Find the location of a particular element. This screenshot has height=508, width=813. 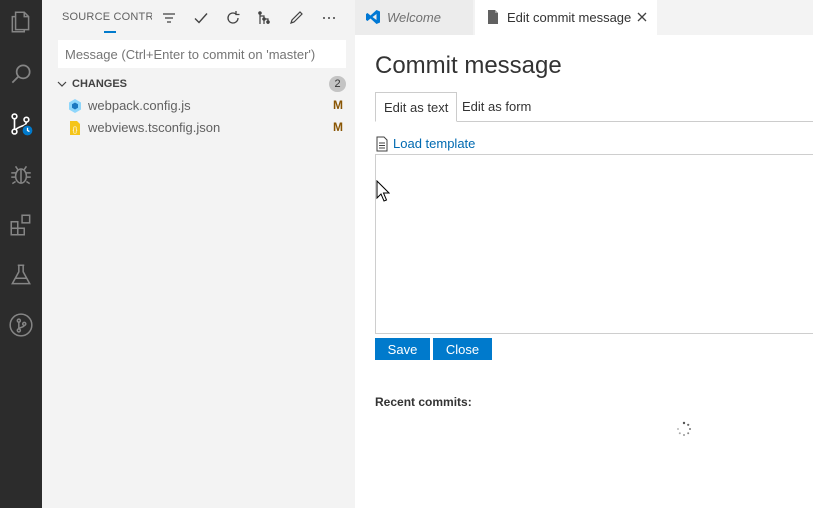

edit-pencil-icon is located at coordinates (296, 18).